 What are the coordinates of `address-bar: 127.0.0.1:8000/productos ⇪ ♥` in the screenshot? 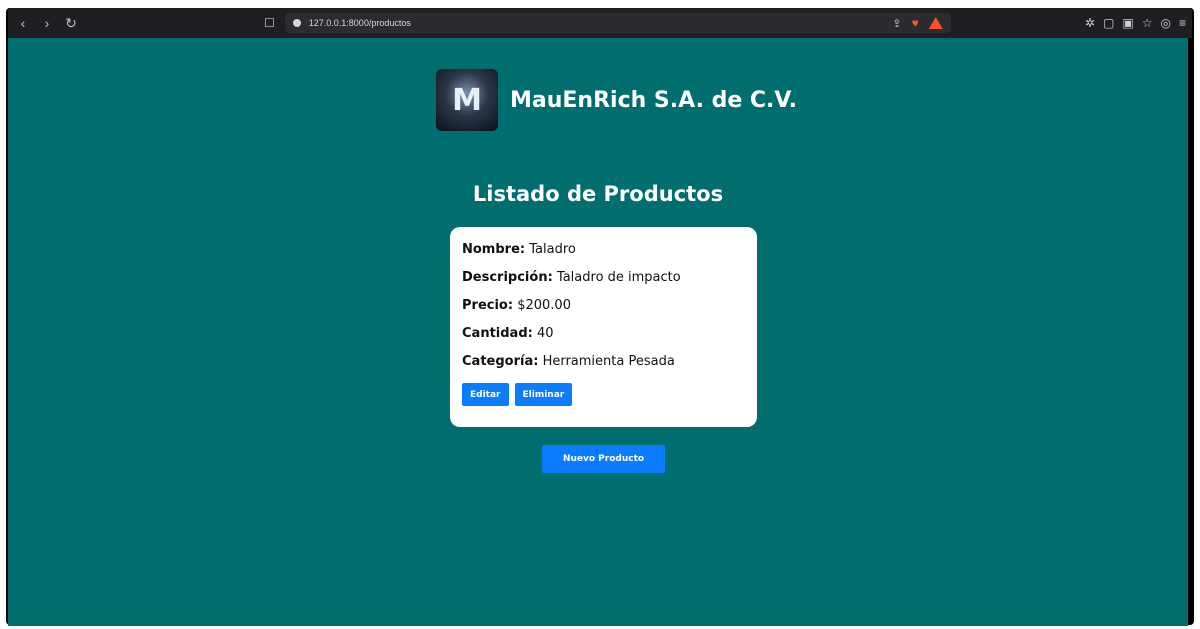 It's located at (617, 23).